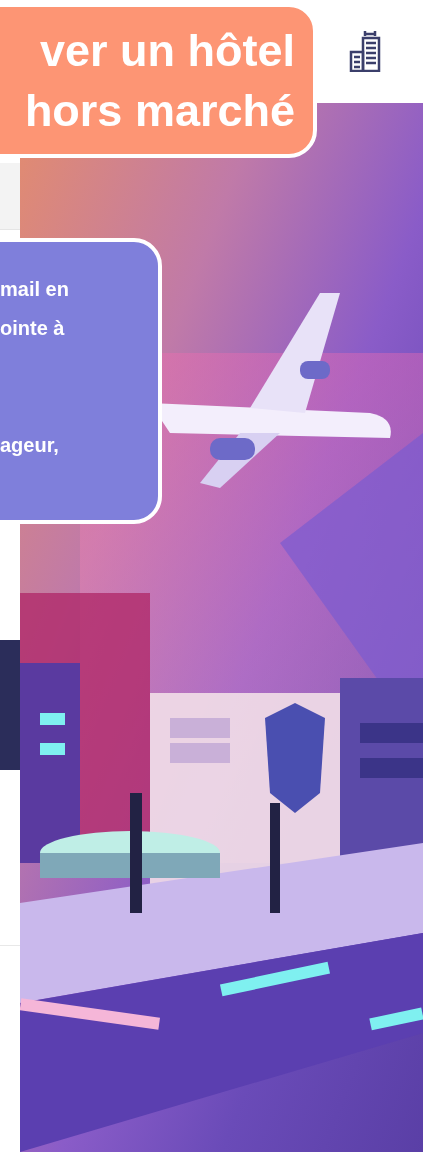 This screenshot has width=423, height=1152. I want to click on headline-text: ver un hôtel, so click(167, 50).